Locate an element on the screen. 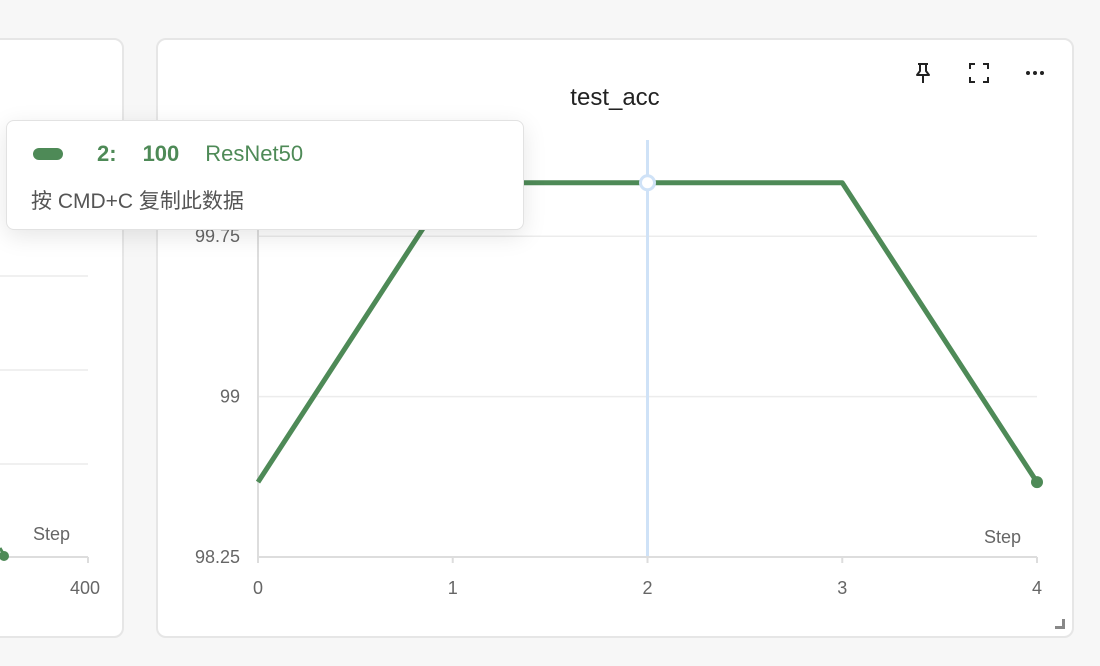 This screenshot has height=666, width=1100. x-tick-label: 0 is located at coordinates (258, 588).